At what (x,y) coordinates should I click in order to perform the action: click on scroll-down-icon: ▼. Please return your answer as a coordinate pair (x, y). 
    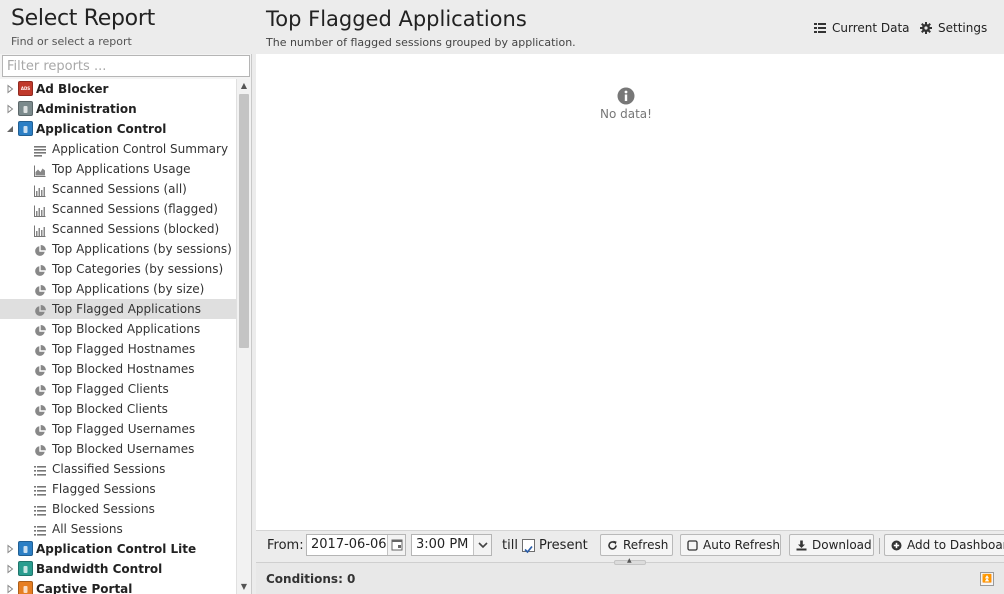
    Looking at the image, I should click on (243, 587).